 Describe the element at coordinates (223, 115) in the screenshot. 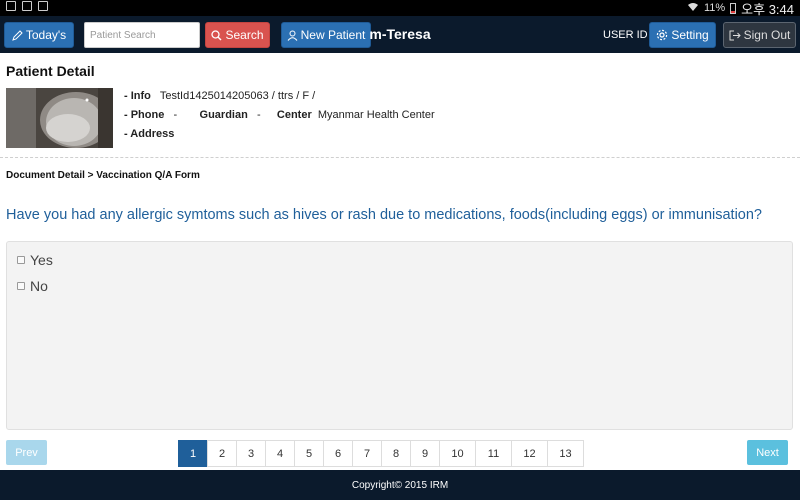

I see `guardian-label: Guardian` at that location.